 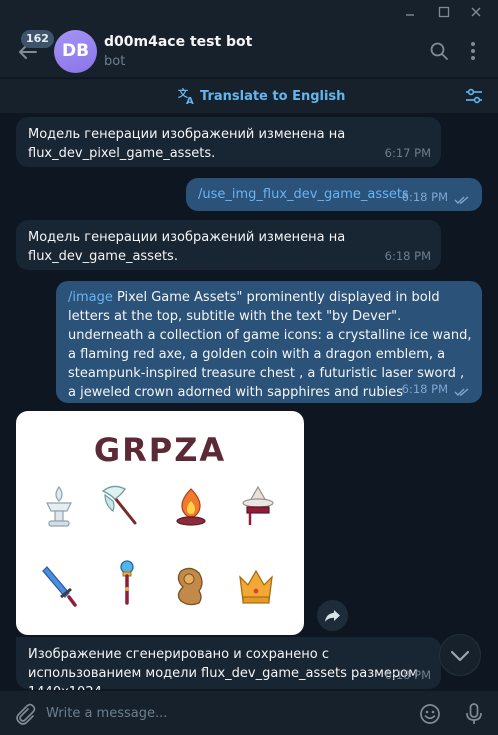 I want to click on more-vertical-icon, so click(x=473, y=51).